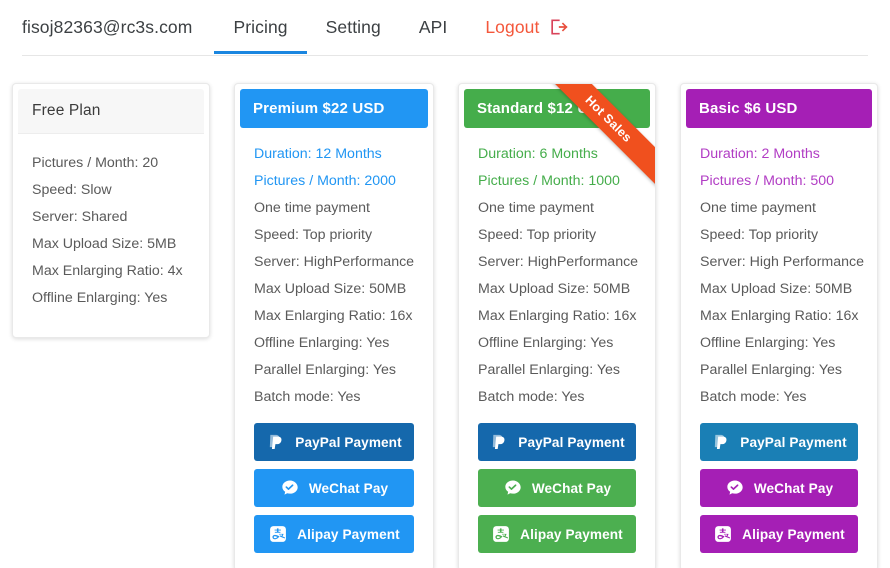 The image size is (890, 568). Describe the element at coordinates (334, 108) in the screenshot. I see `plan-title-premium: Premium $22 USD` at that location.